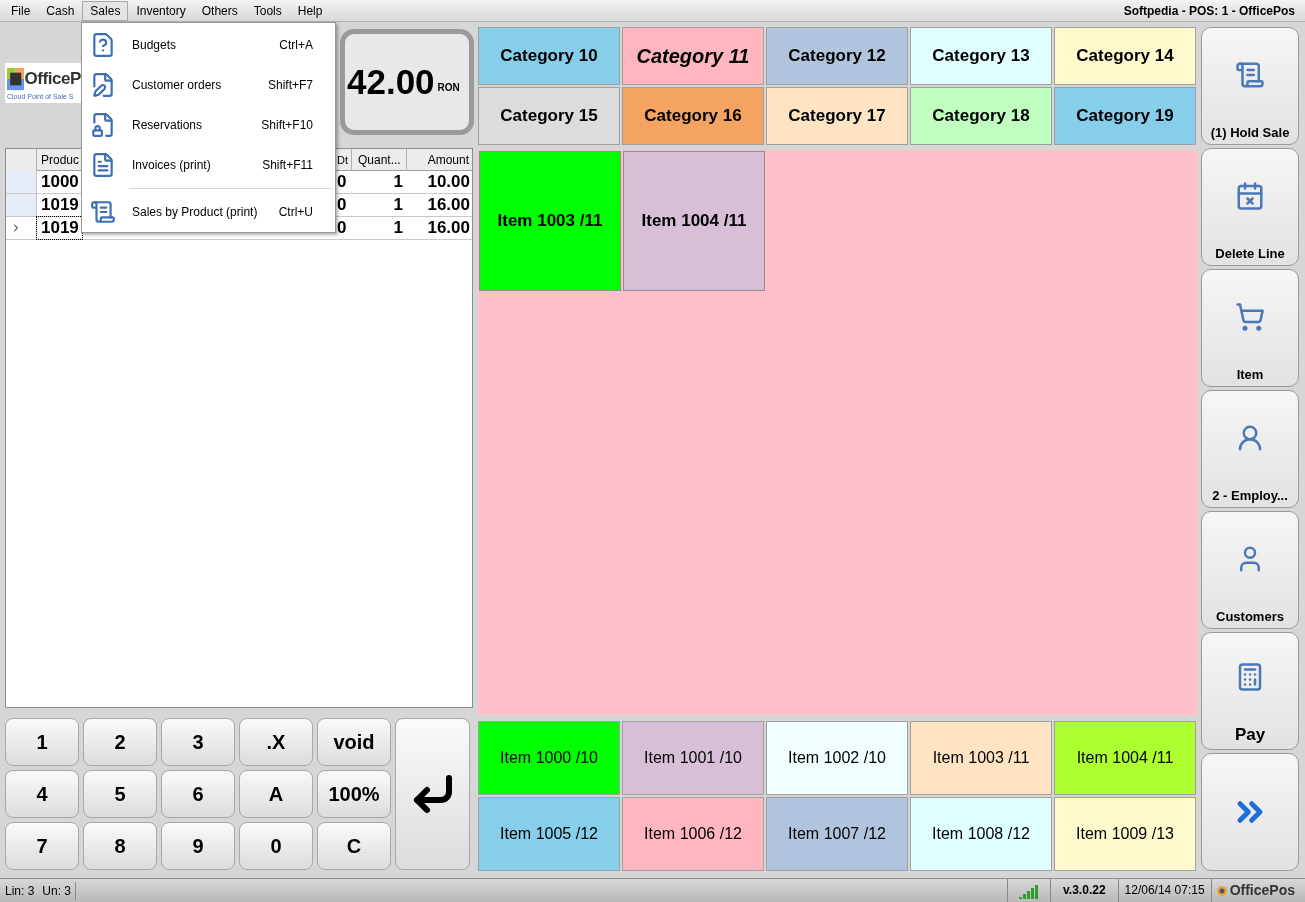 This screenshot has width=1305, height=902. Describe the element at coordinates (198, 794) in the screenshot. I see `keypad-key: 6` at that location.